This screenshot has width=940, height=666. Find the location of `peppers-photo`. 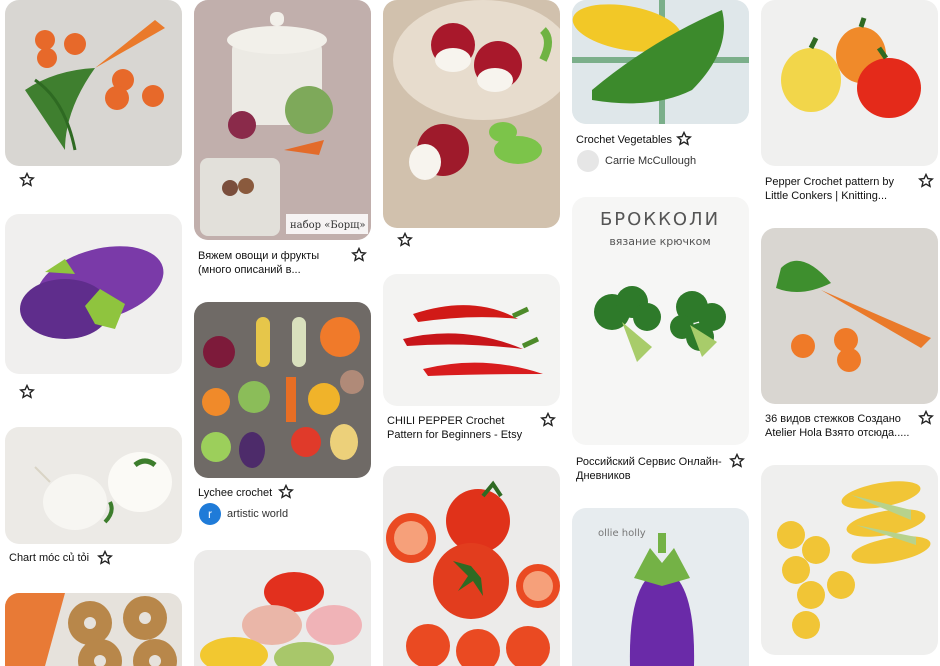

peppers-photo is located at coordinates (849, 83).